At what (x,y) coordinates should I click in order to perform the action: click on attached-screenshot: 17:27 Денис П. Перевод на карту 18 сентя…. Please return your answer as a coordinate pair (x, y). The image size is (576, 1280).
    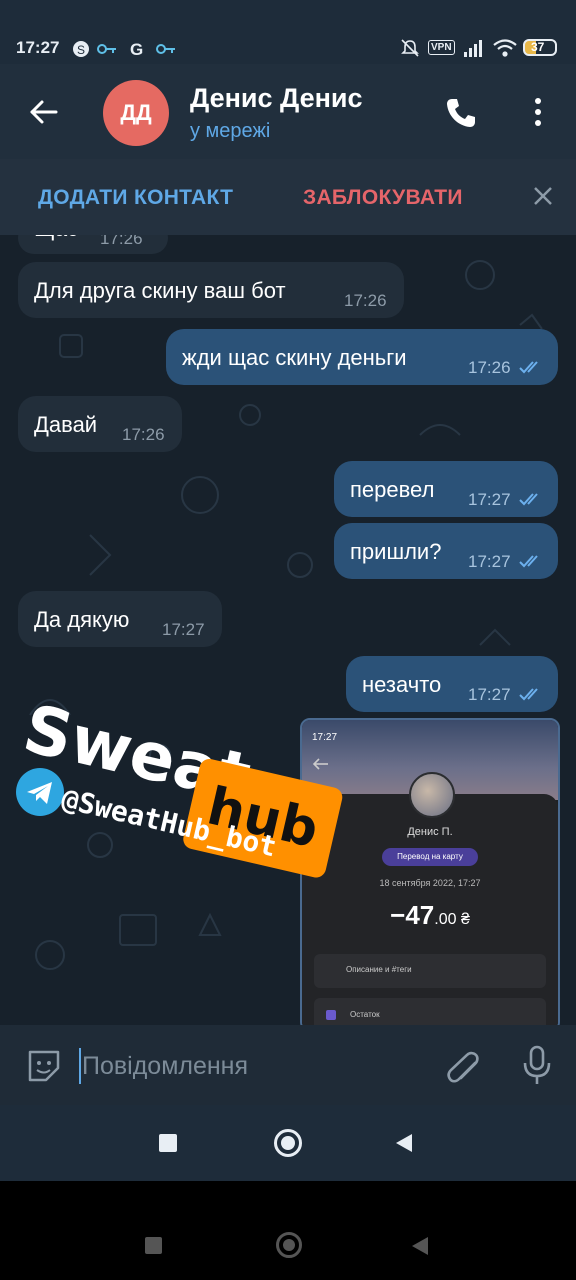
    Looking at the image, I should click on (430, 875).